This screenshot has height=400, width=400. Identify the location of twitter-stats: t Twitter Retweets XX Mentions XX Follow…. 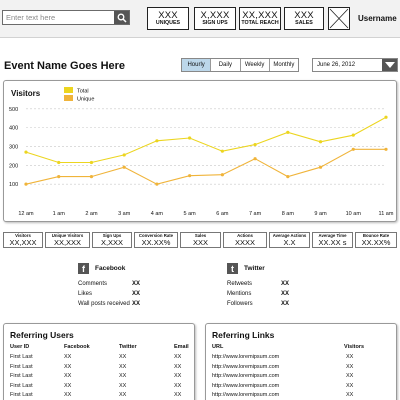
(282, 288).